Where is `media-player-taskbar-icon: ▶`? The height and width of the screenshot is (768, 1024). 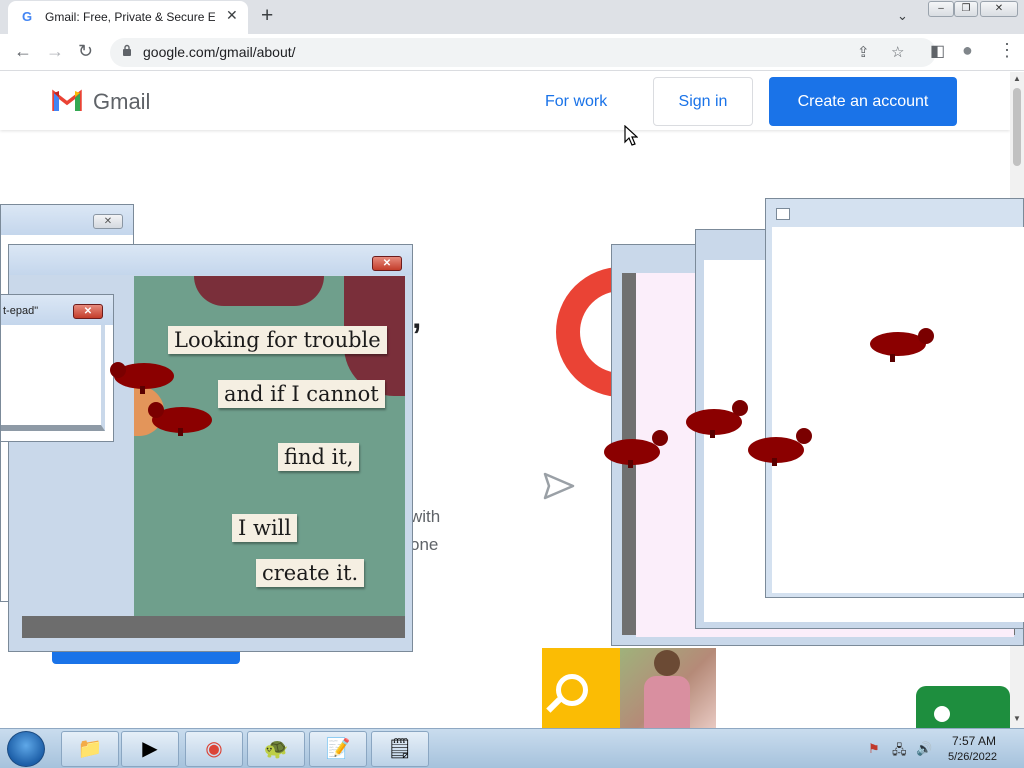 media-player-taskbar-icon: ▶ is located at coordinates (150, 749).